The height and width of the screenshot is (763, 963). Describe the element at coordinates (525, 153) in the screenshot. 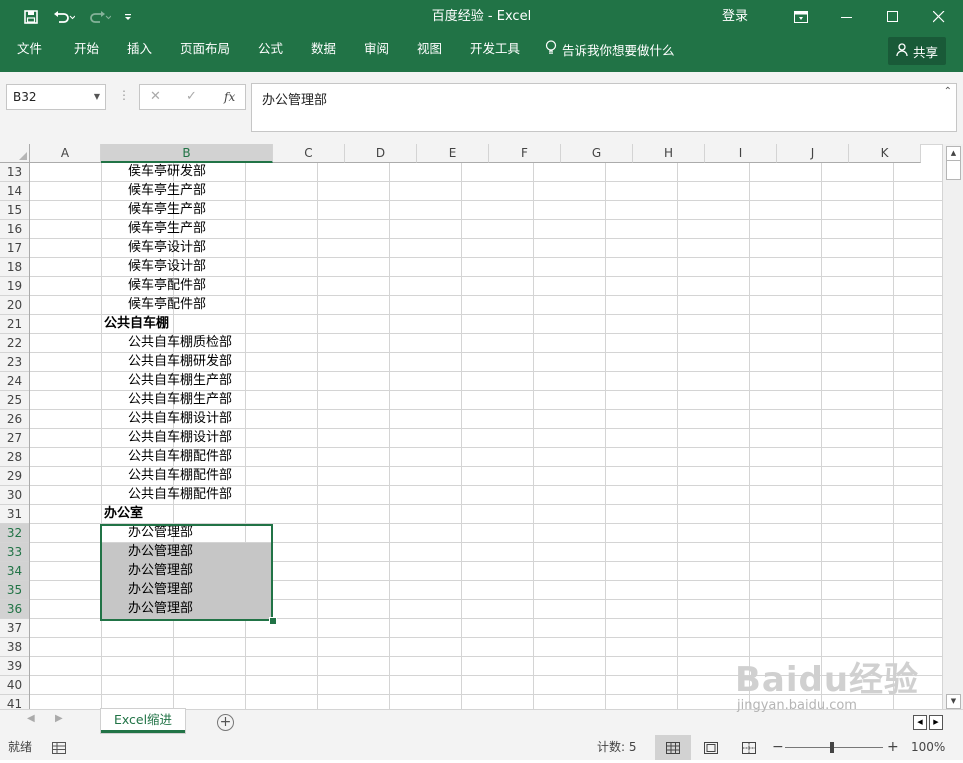

I see `column-header-f: F` at that location.